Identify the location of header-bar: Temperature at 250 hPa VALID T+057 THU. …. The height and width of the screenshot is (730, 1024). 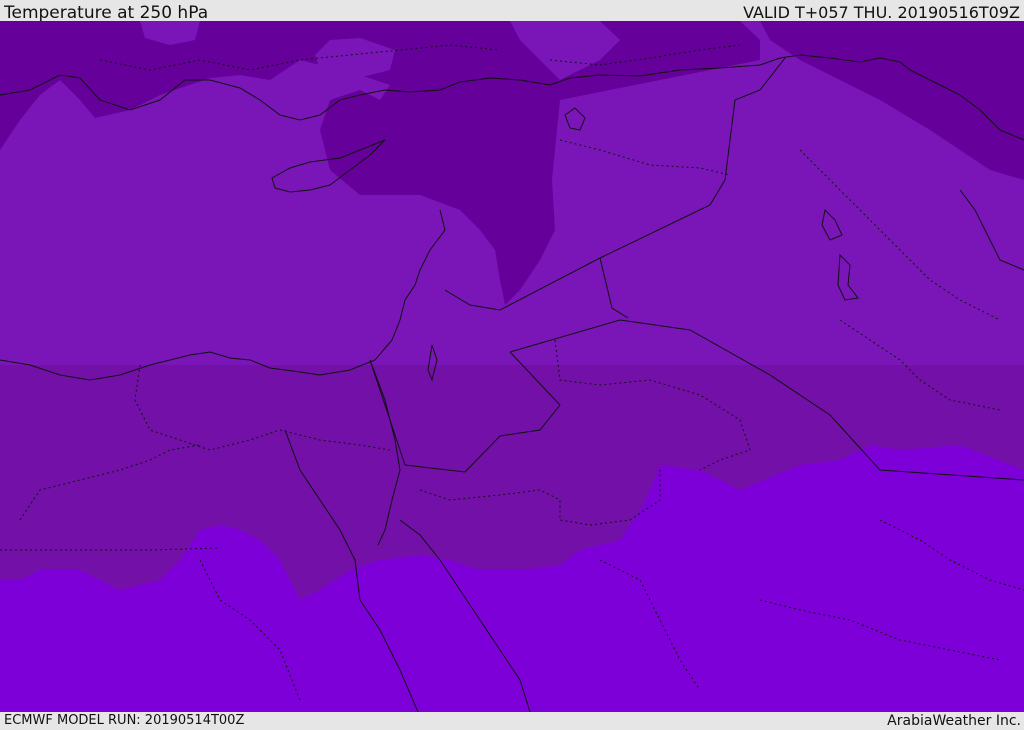
(512, 11).